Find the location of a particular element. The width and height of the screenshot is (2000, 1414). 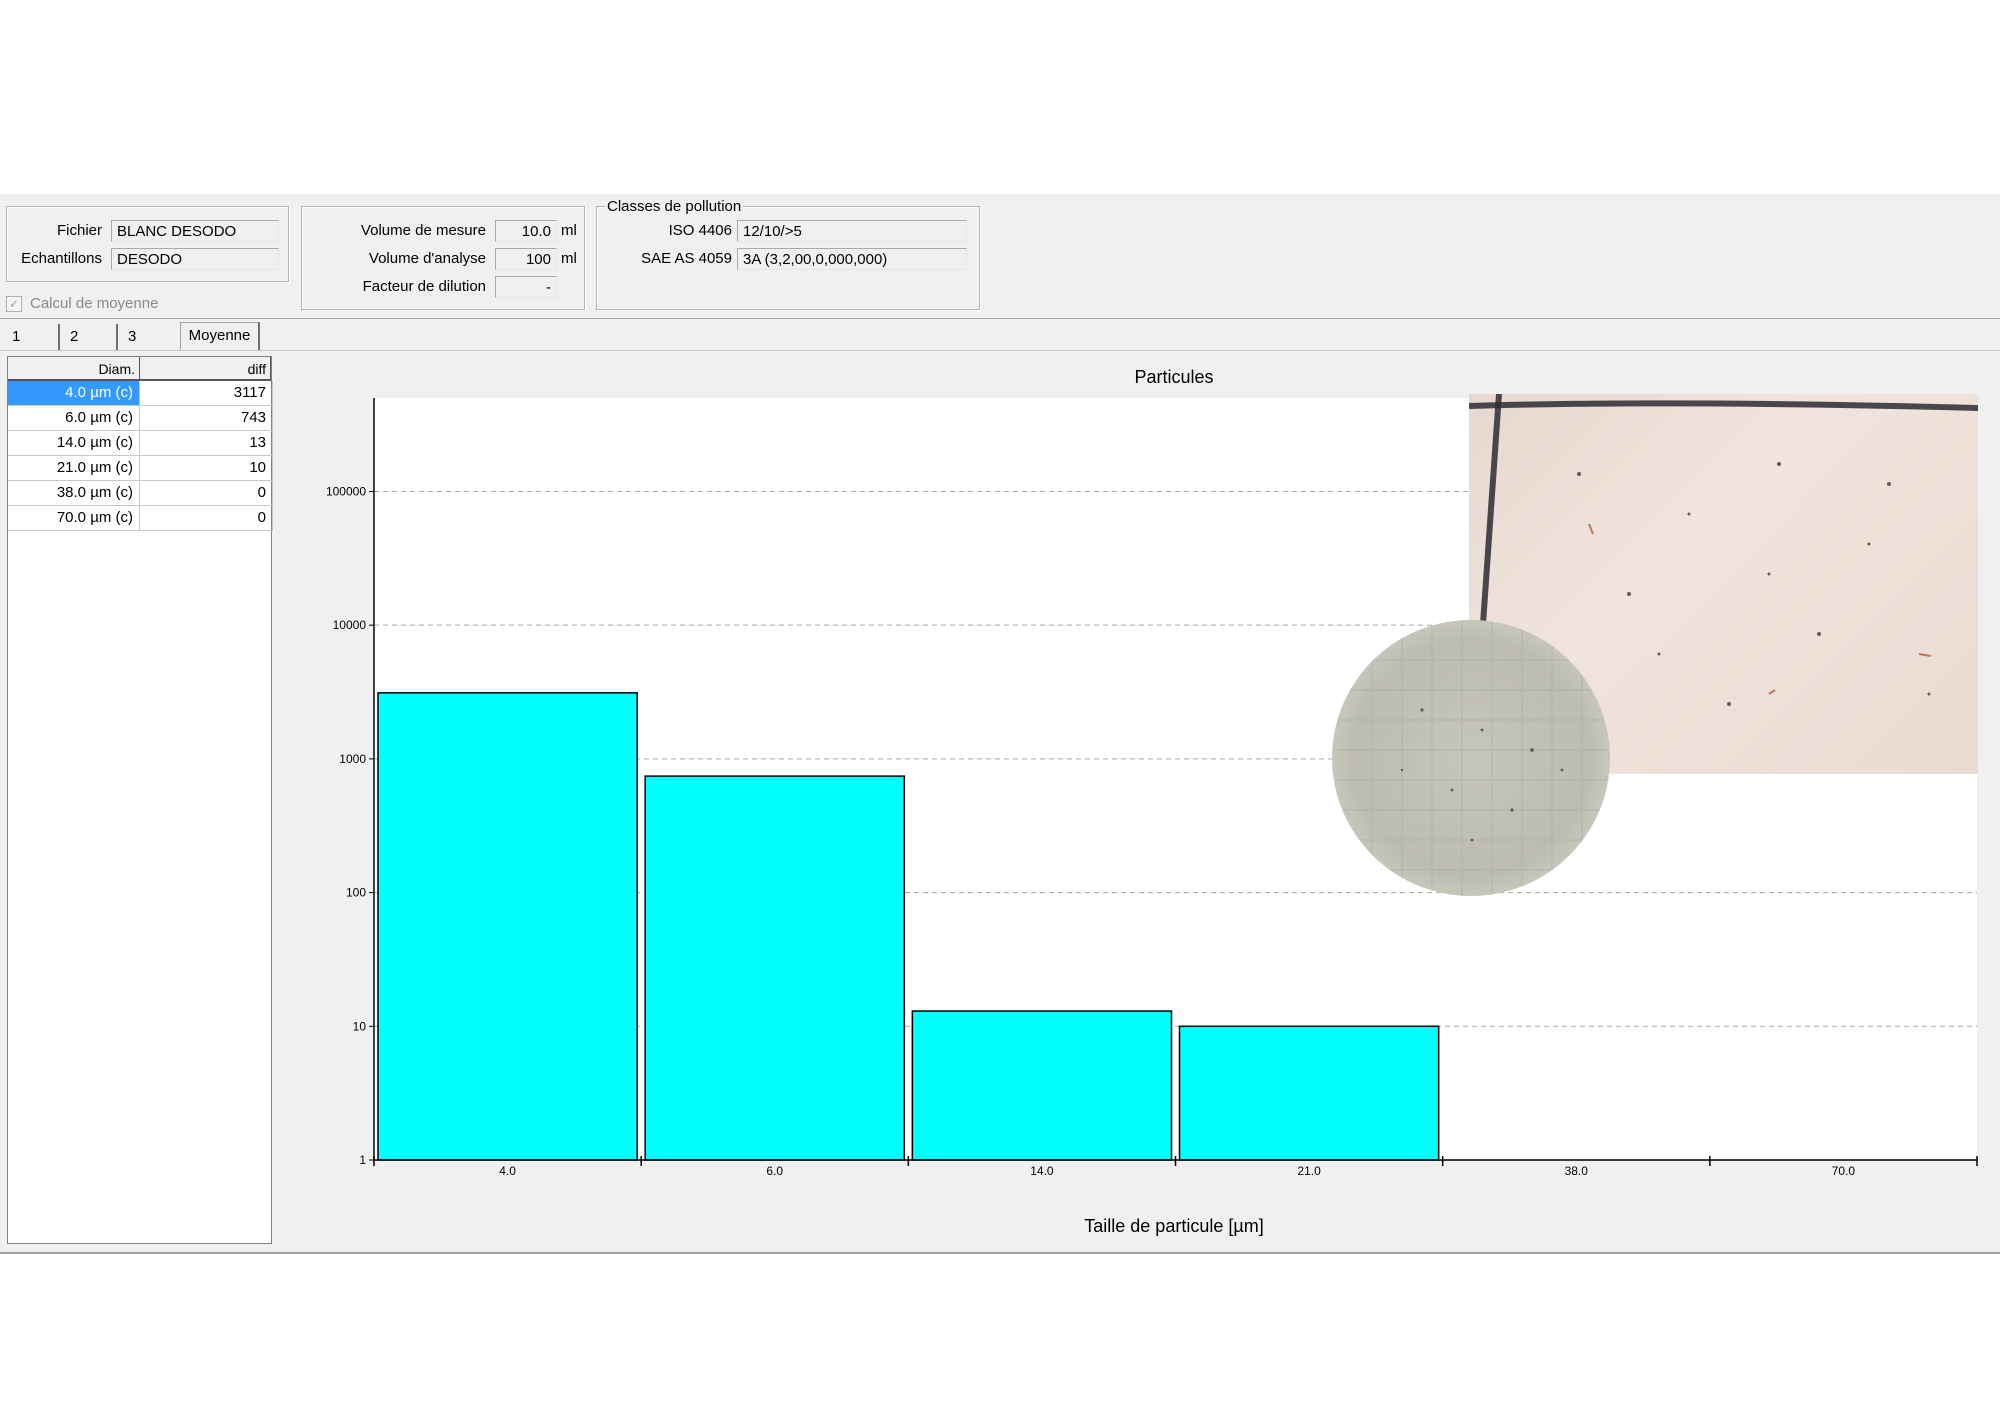

y-tick-label: 1 is located at coordinates (362, 1160).